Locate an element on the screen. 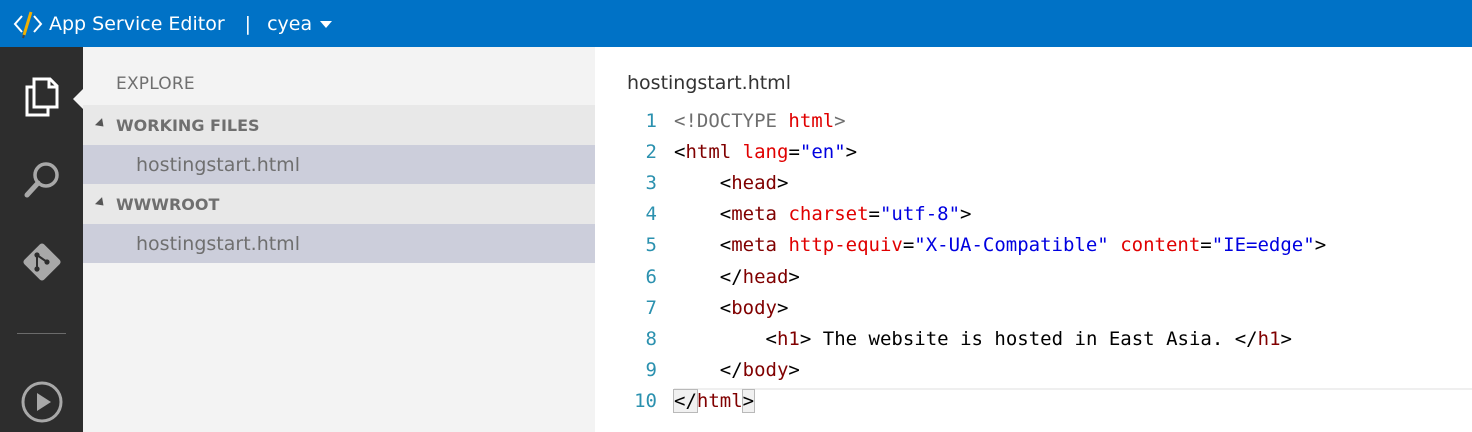 The image size is (1472, 432). code-text: </body> is located at coordinates (759, 370).